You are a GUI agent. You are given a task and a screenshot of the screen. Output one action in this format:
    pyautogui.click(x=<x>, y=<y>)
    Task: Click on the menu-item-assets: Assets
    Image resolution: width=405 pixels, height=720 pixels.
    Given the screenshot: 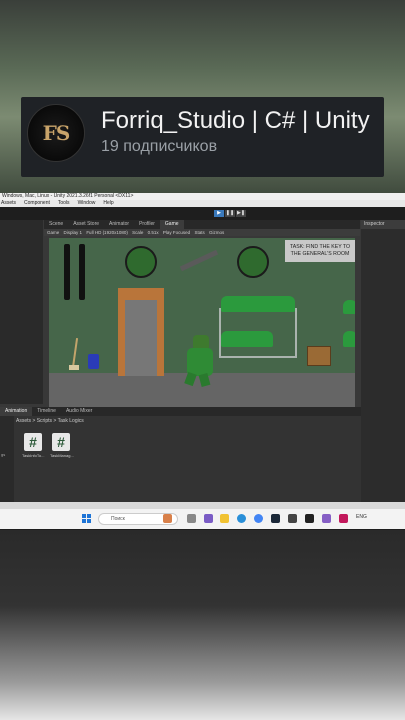 What is the action you would take?
    pyautogui.click(x=8, y=203)
    